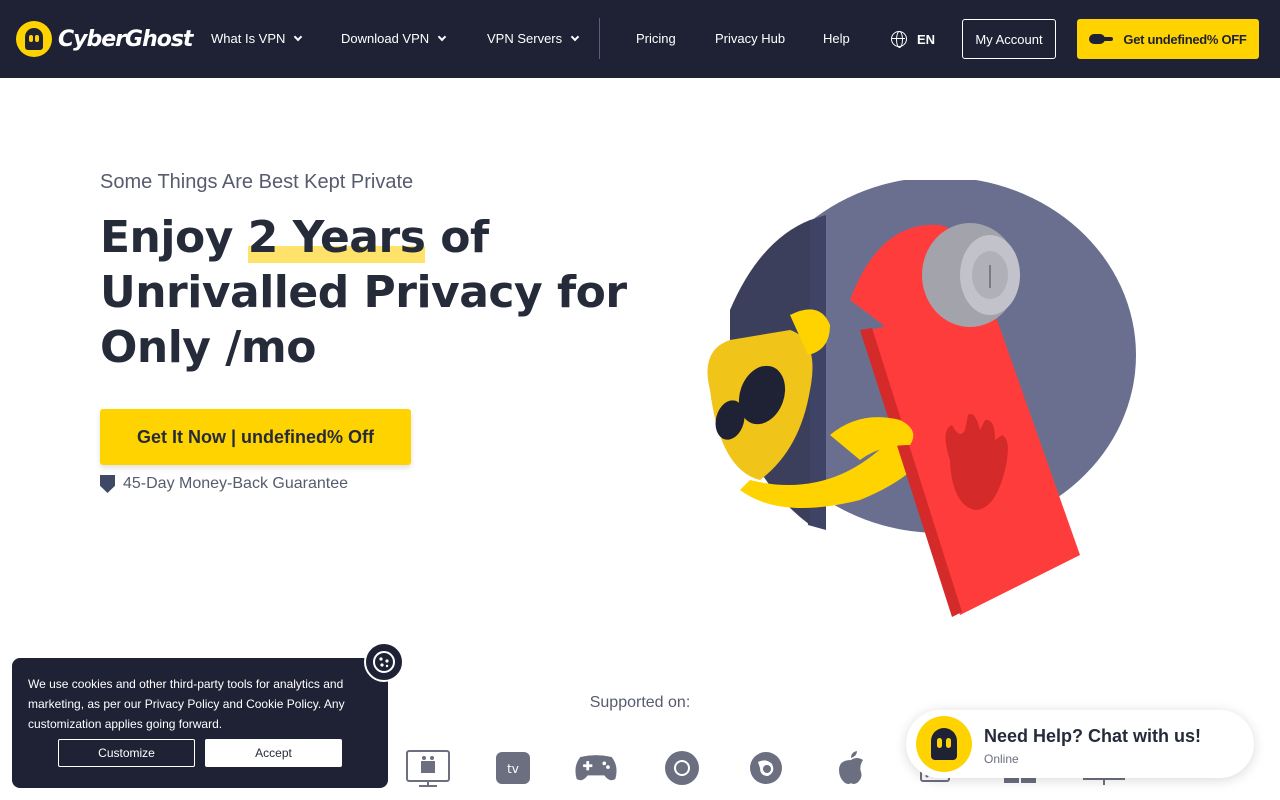  I want to click on nav-vpn-servers: VPN Servers, so click(533, 38).